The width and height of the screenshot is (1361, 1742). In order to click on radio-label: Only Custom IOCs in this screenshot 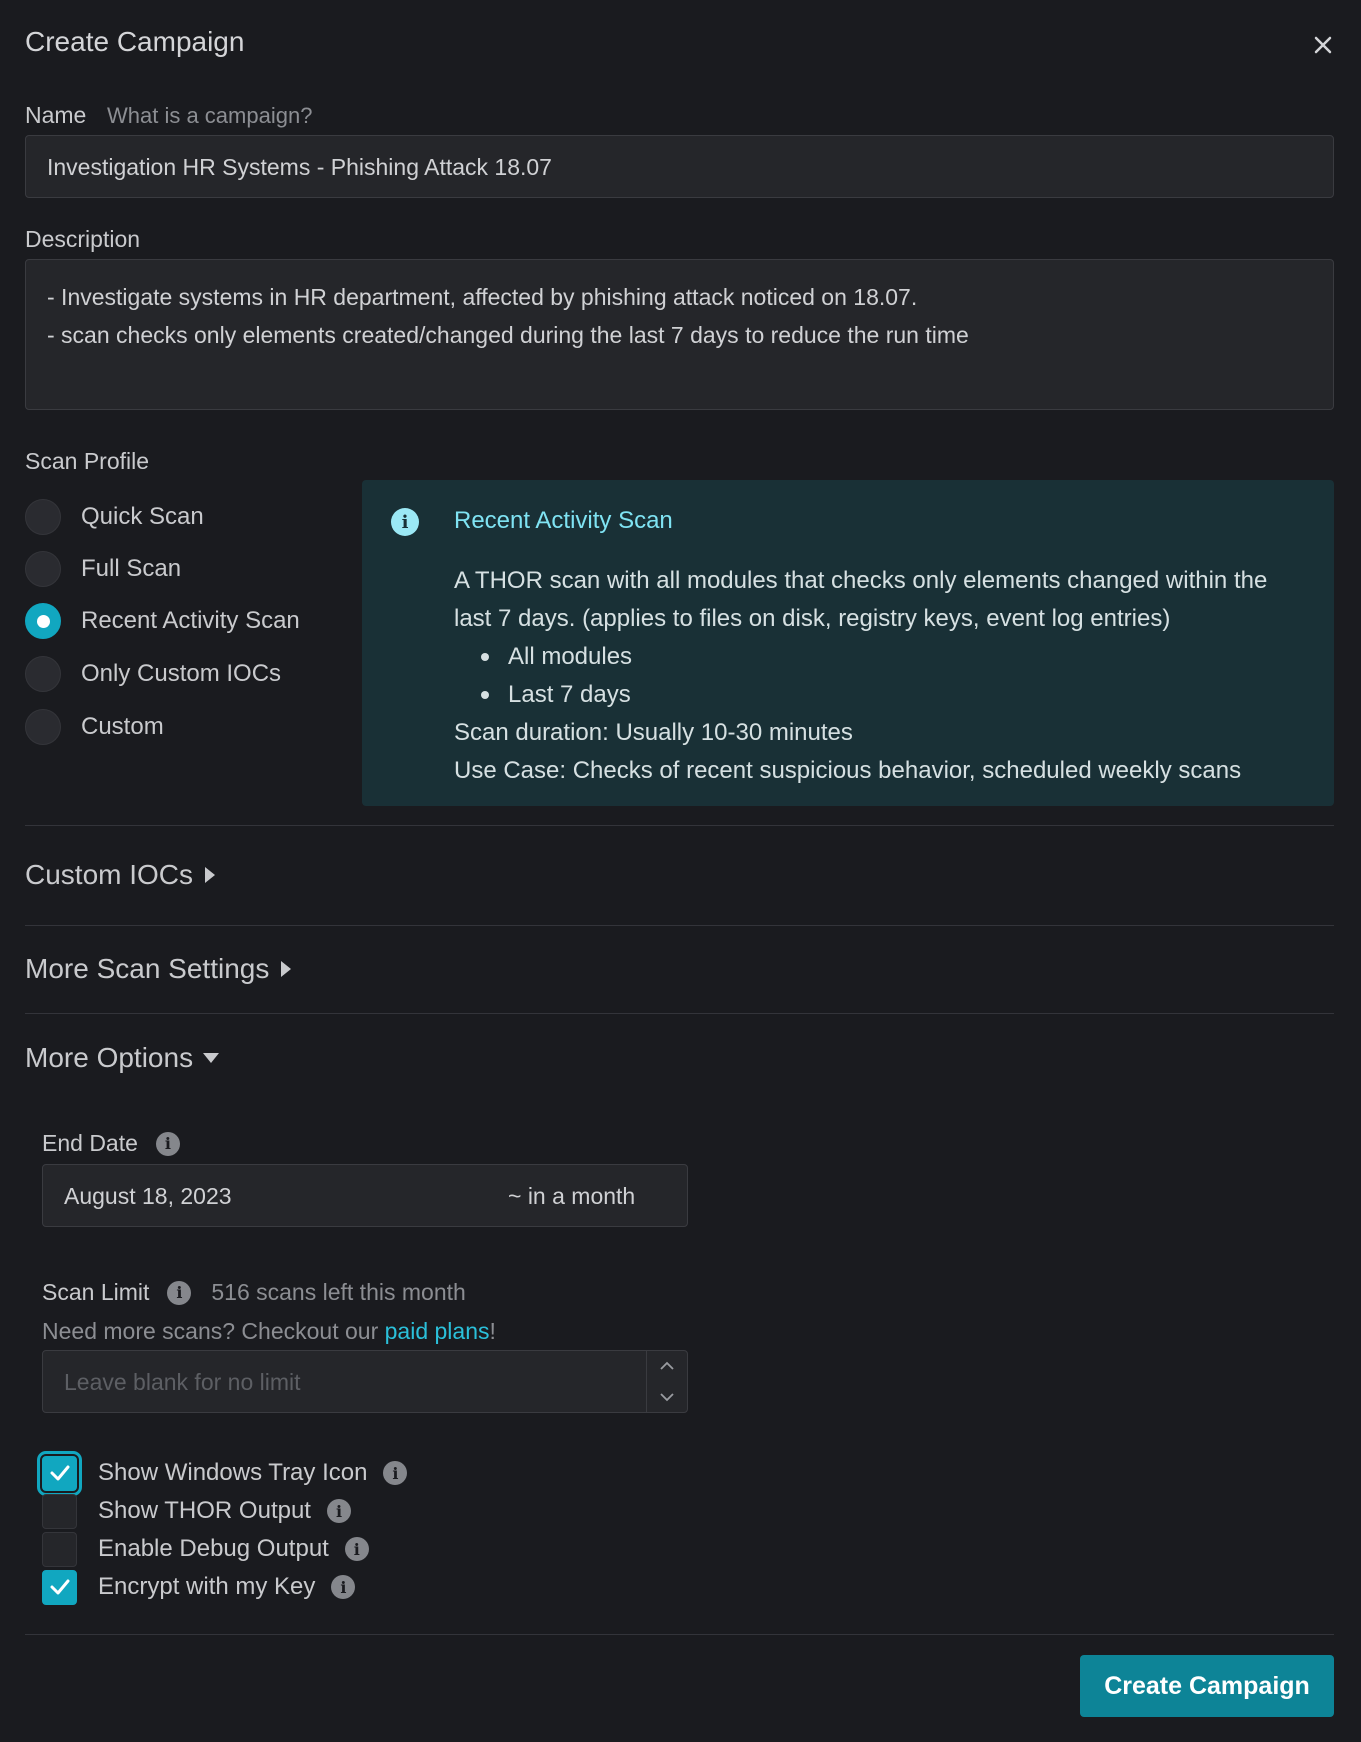, I will do `click(181, 673)`.